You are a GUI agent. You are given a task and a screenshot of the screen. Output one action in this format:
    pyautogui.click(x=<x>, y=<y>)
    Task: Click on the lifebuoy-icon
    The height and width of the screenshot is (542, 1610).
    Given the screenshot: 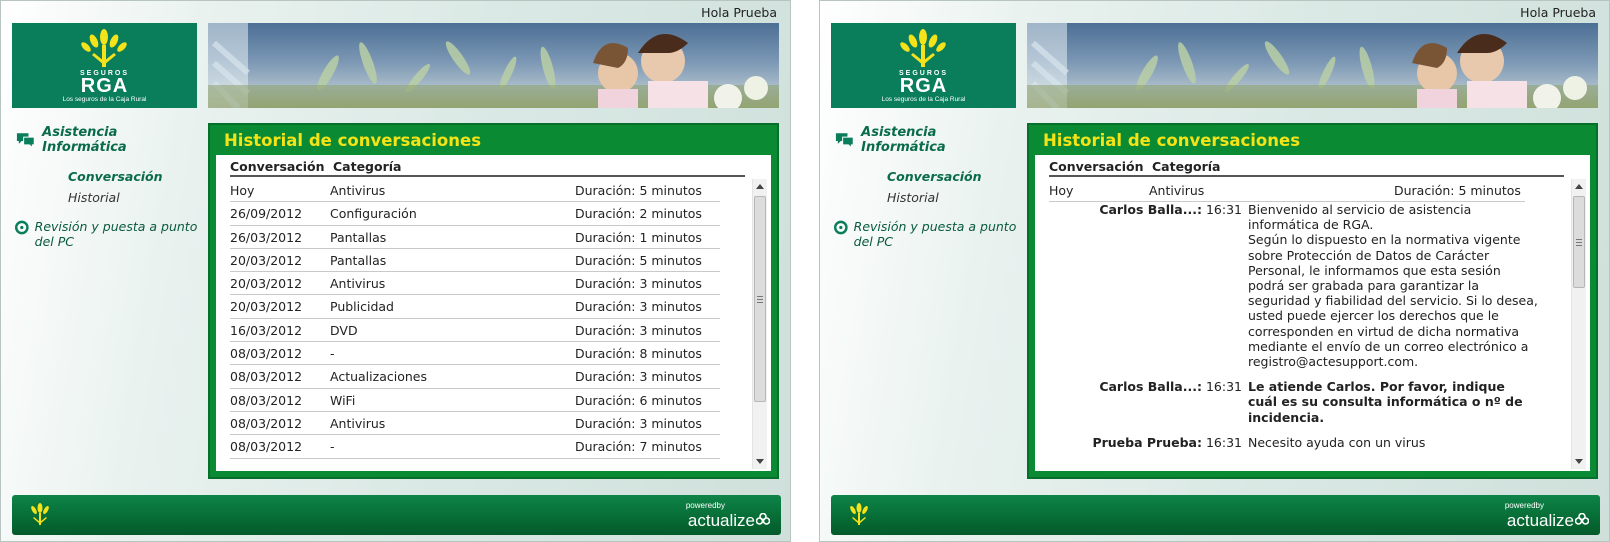 What is the action you would take?
    pyautogui.click(x=841, y=227)
    